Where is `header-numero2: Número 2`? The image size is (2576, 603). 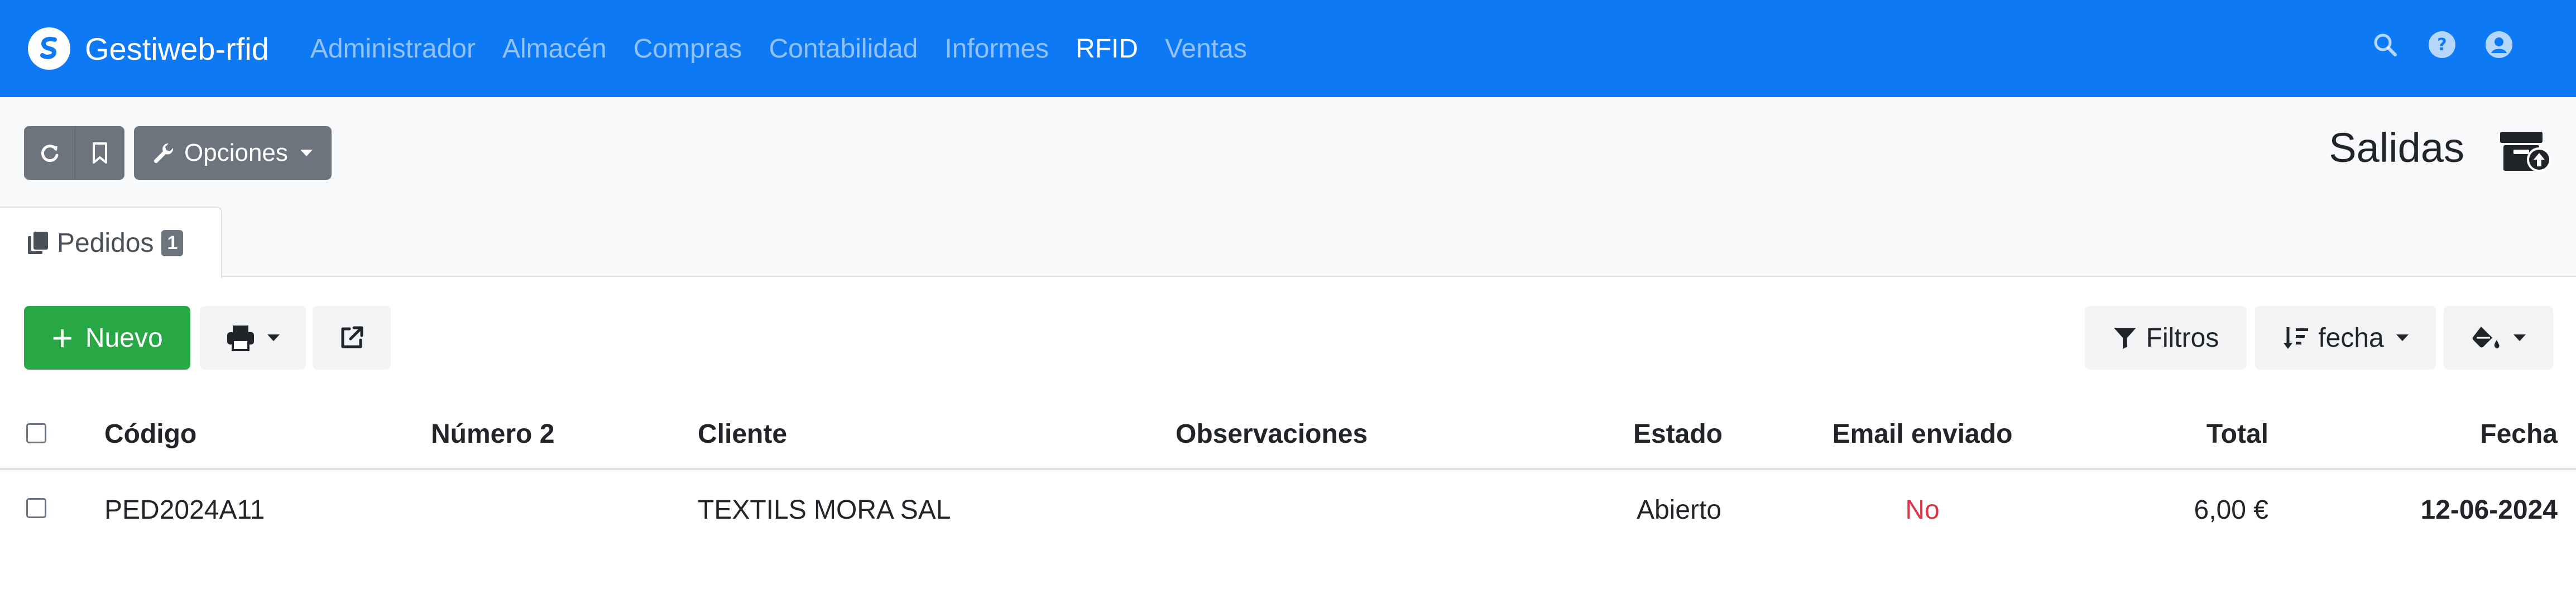 header-numero2: Número 2 is located at coordinates (492, 434).